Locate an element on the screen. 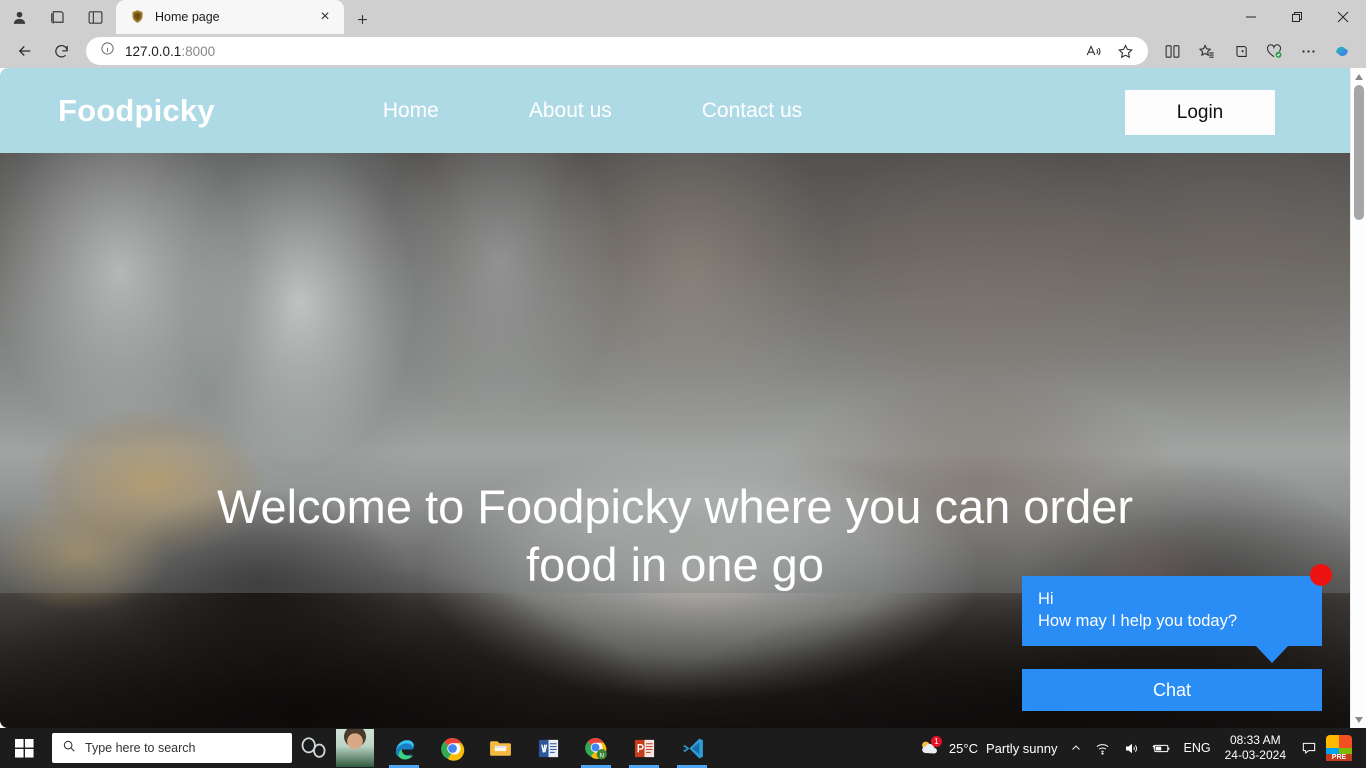 This screenshot has height=768, width=1366. favorite-star-icon is located at coordinates (1125, 51).